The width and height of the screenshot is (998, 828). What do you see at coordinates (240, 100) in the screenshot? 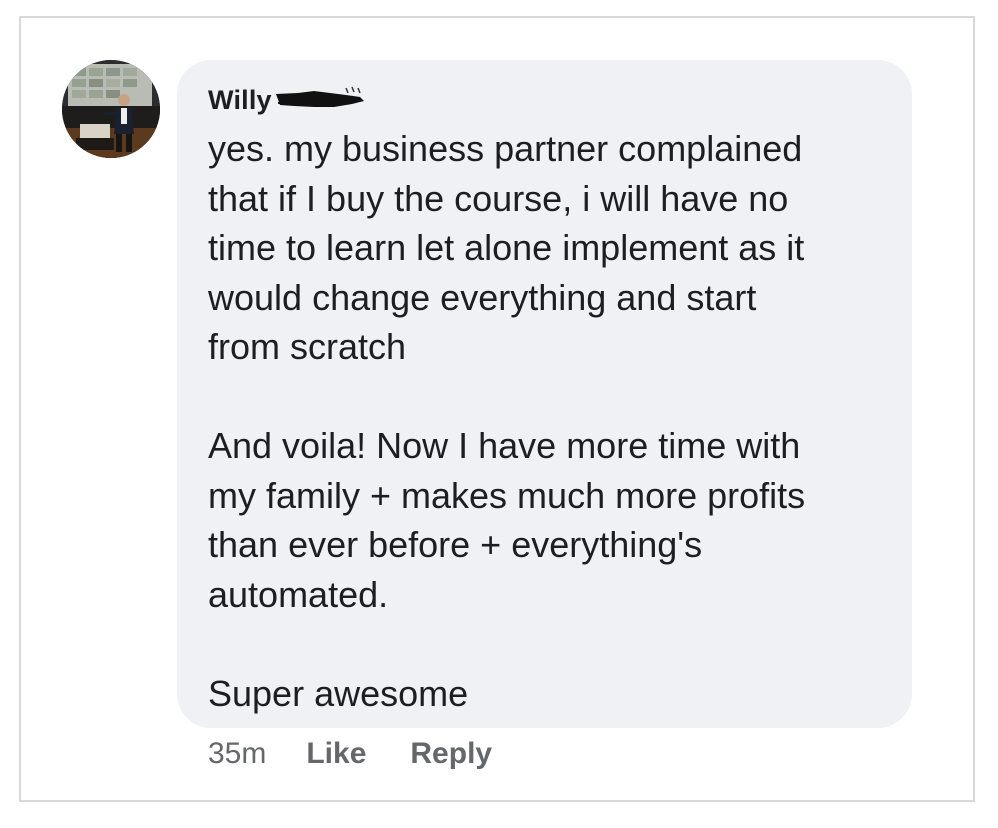
I see `comment-author-name: Willy` at bounding box center [240, 100].